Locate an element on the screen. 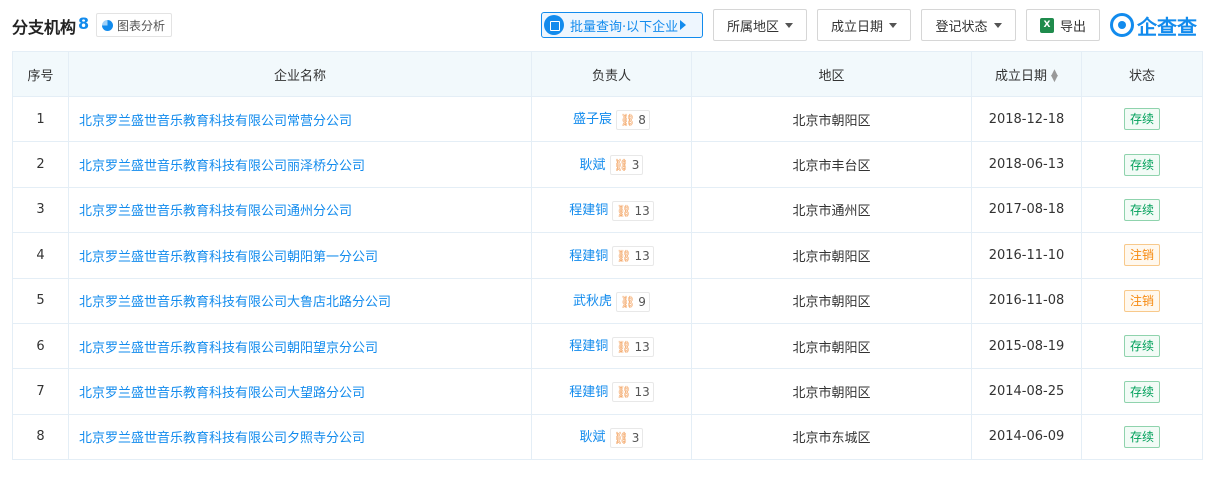 The height and width of the screenshot is (479, 1221). date-filter-dropdown: 成立日期 is located at coordinates (864, 25).